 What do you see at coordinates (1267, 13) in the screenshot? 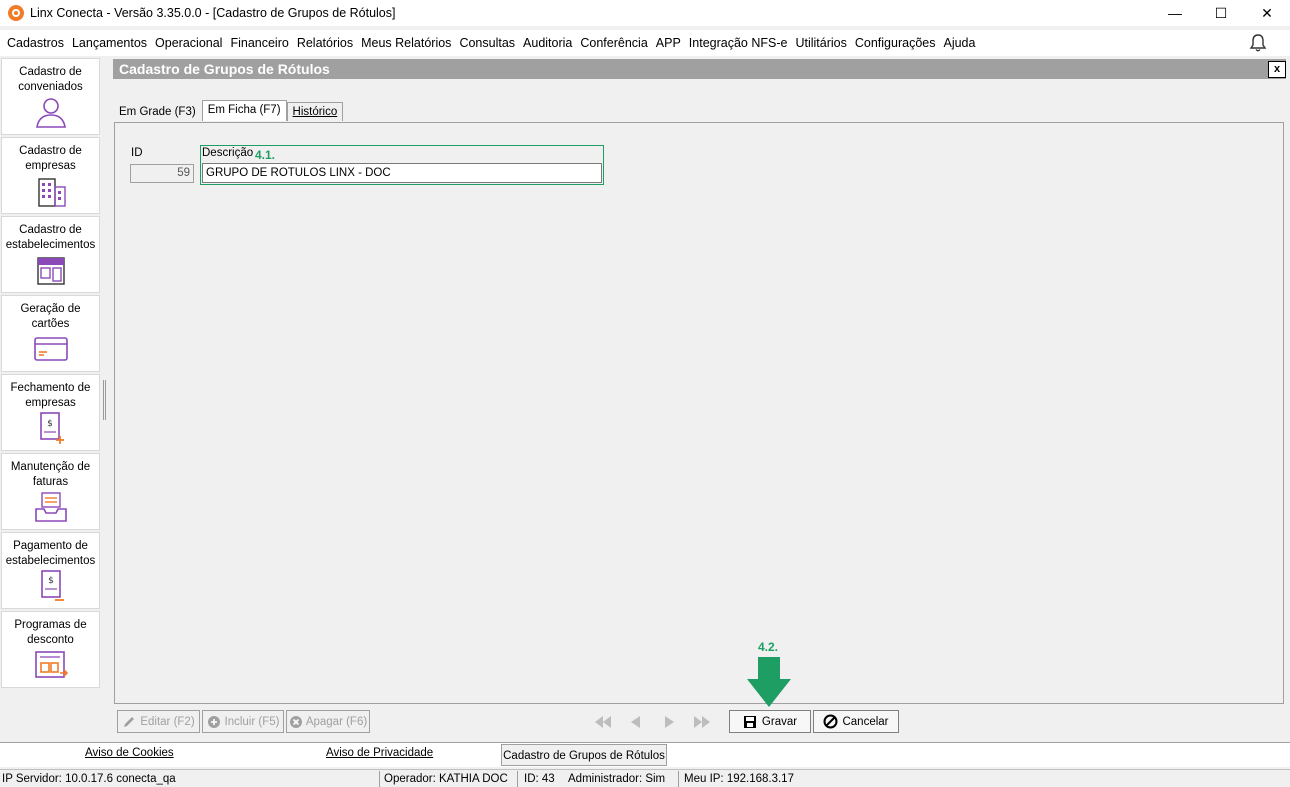
I see `close-window-button: ✕` at bounding box center [1267, 13].